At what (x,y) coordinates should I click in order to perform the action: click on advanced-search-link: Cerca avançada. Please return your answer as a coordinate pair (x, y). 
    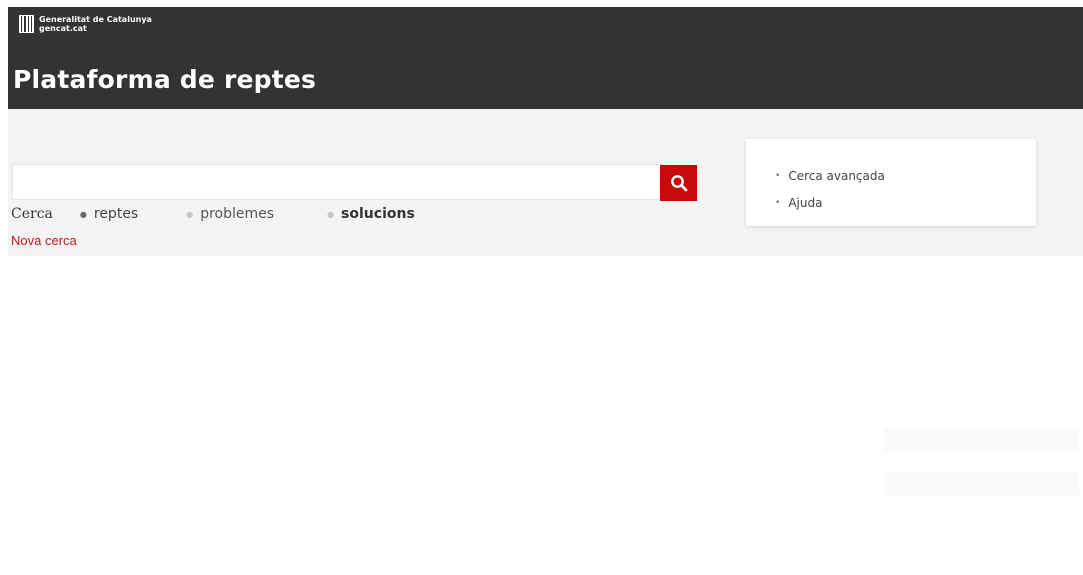
    Looking at the image, I should click on (836, 176).